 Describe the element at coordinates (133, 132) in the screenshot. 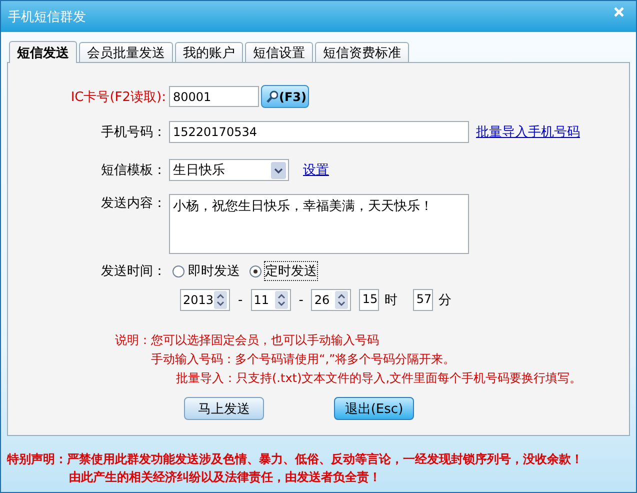

I see `field-label: 手机号码：` at that location.